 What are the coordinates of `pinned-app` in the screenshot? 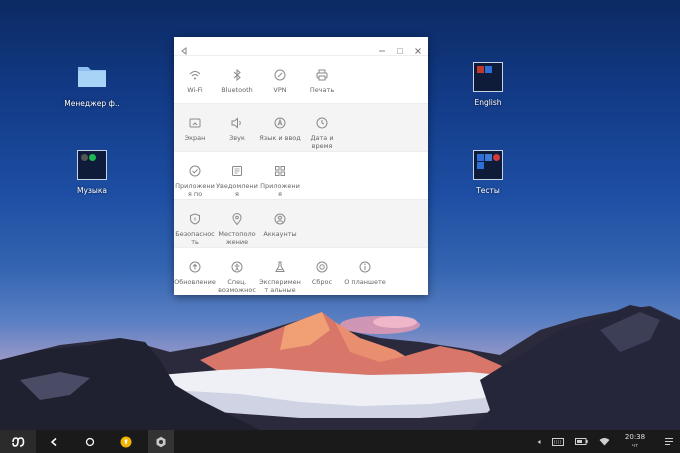 It's located at (126, 441).